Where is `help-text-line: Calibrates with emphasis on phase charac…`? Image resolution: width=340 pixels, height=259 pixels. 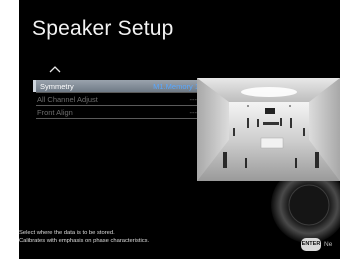 help-text-line: Calibrates with emphasis on phase charac… is located at coordinates (84, 241).